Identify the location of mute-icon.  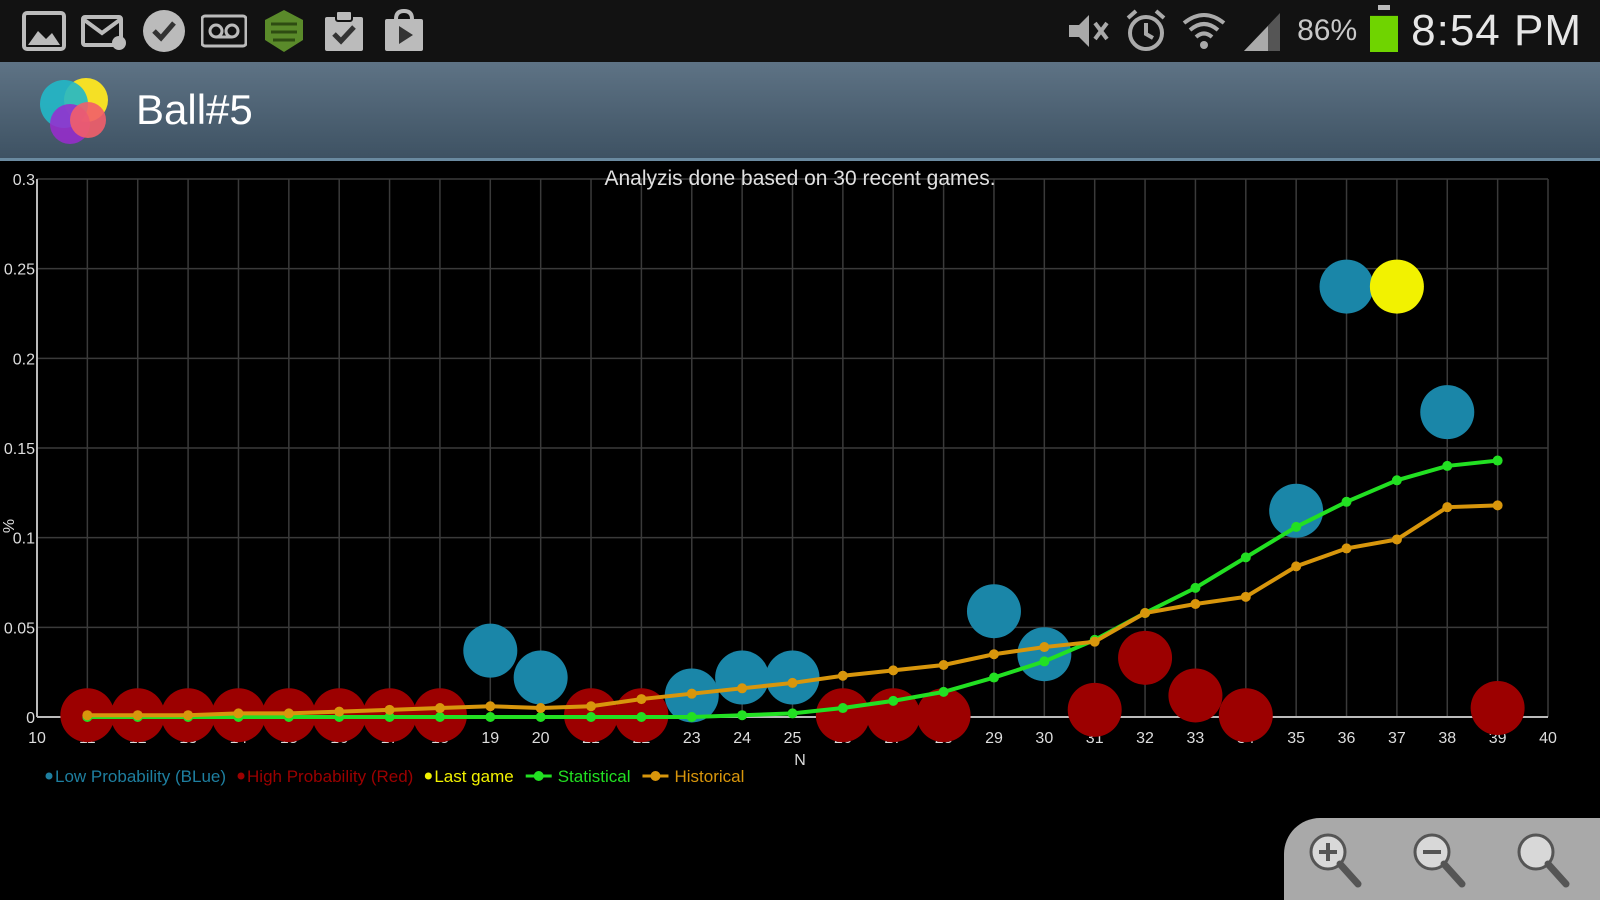
(1088, 31).